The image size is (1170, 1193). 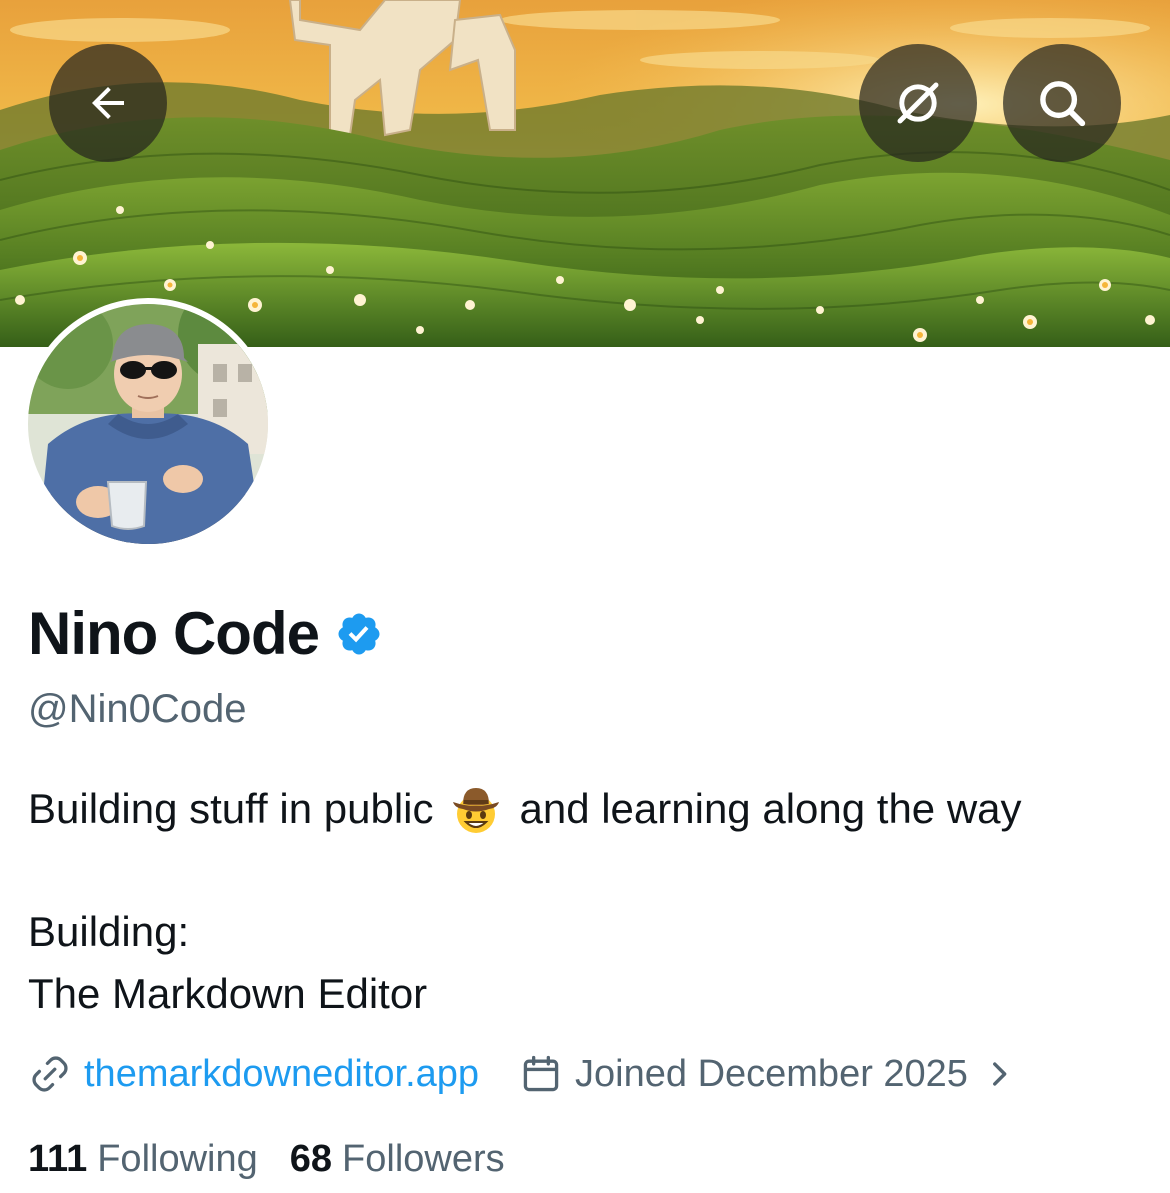 What do you see at coordinates (771, 1074) in the screenshot?
I see `joined-text: Joined December 2025` at bounding box center [771, 1074].